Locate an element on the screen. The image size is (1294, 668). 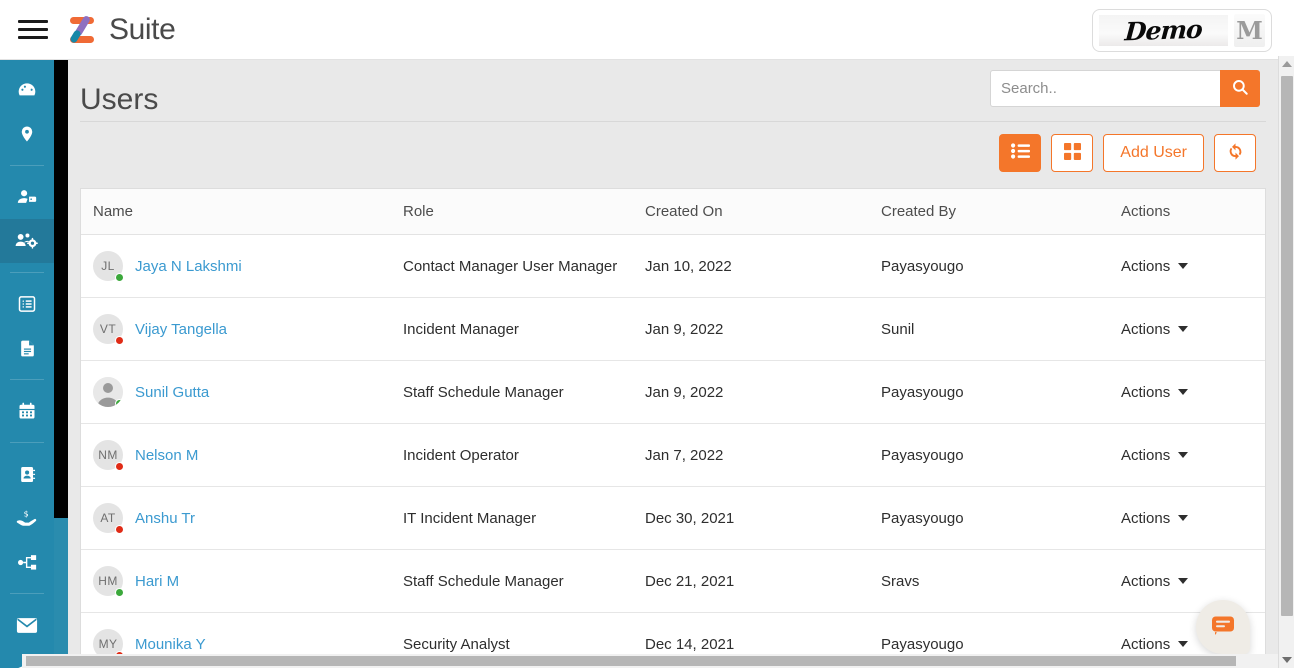
avatar-initials: VT is located at coordinates (108, 329).